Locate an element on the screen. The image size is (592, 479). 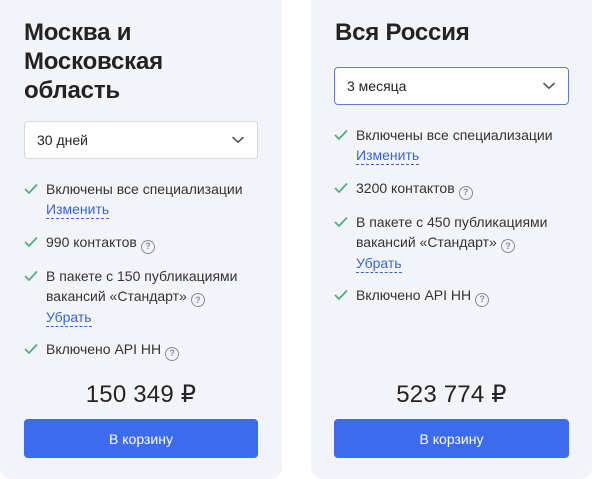
plan-title-line: Московская is located at coordinates (93, 61).